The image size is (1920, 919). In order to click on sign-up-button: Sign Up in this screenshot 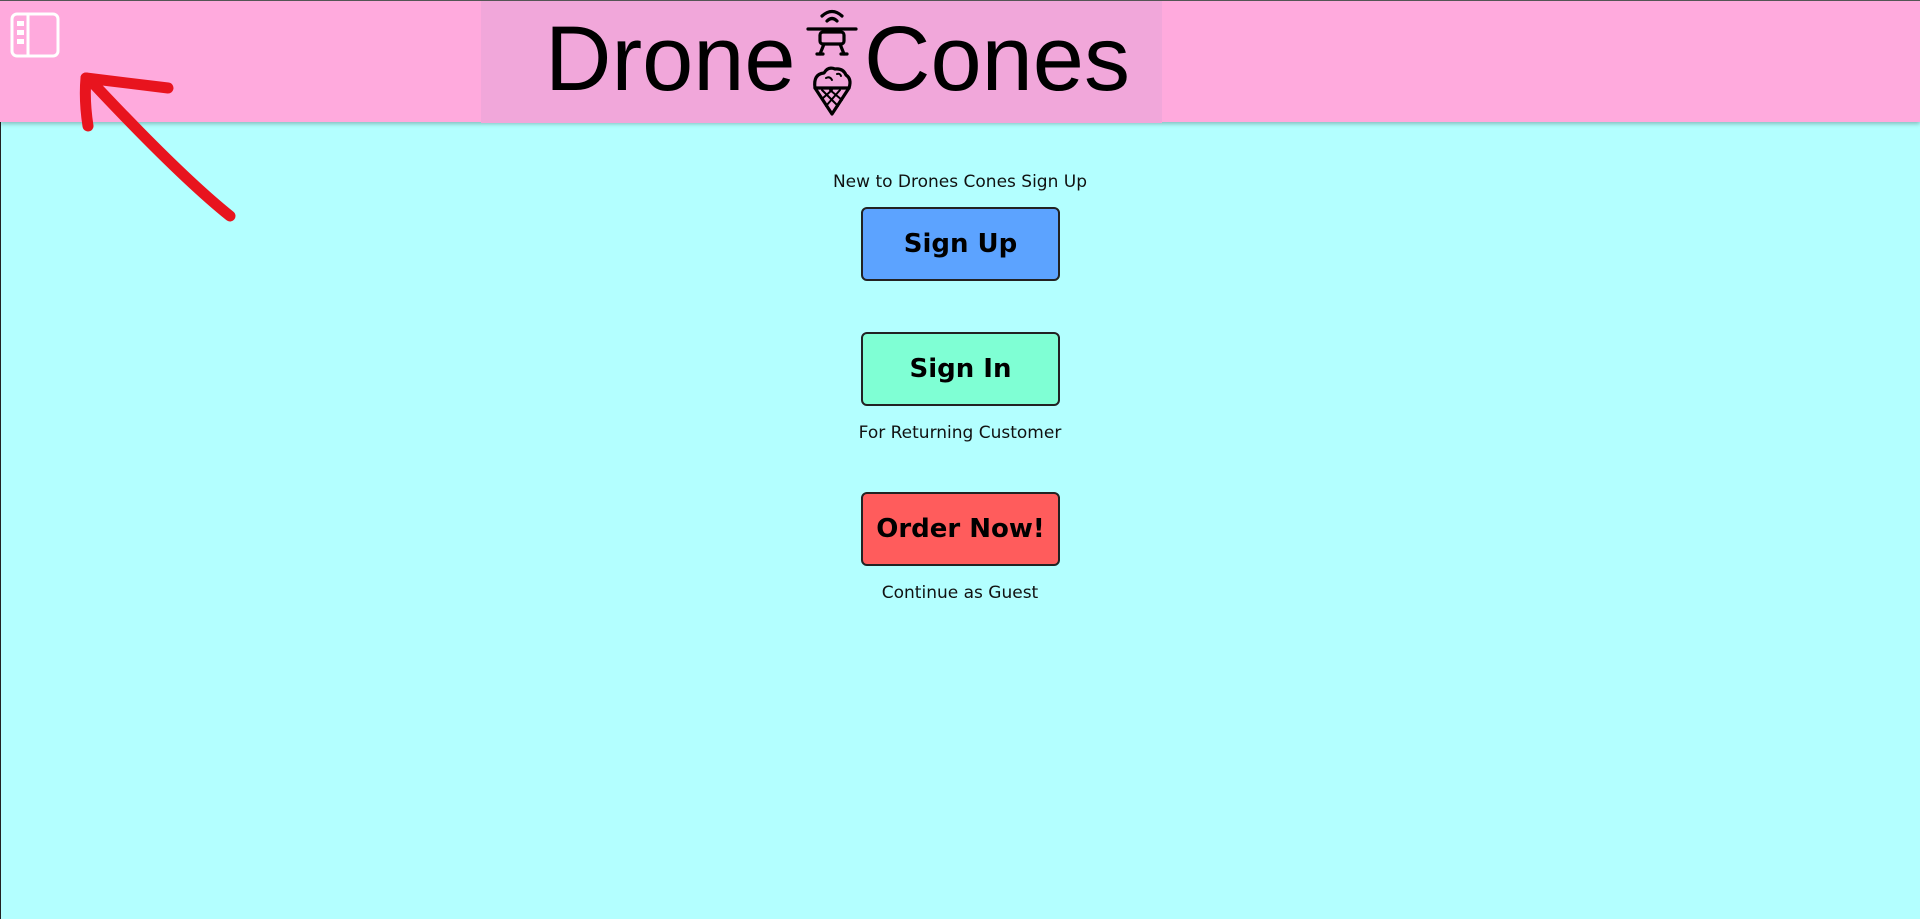, I will do `click(960, 244)`.